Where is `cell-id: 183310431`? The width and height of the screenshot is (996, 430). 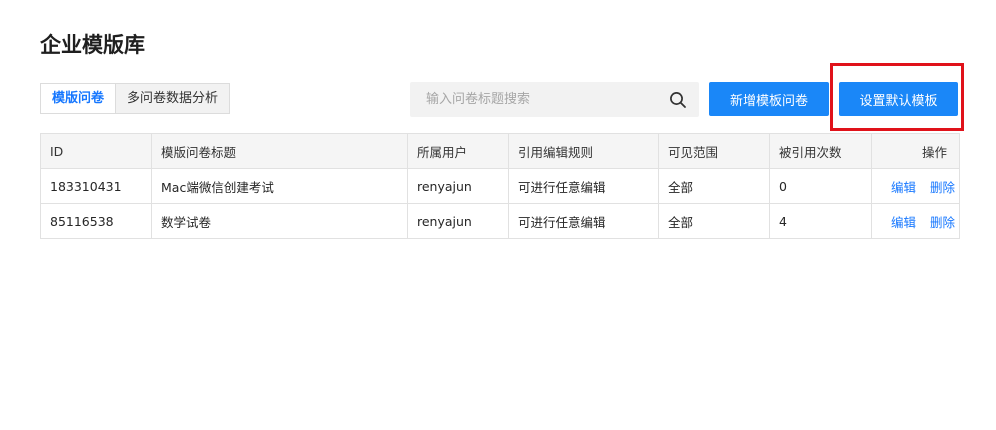 cell-id: 183310431 is located at coordinates (96, 186).